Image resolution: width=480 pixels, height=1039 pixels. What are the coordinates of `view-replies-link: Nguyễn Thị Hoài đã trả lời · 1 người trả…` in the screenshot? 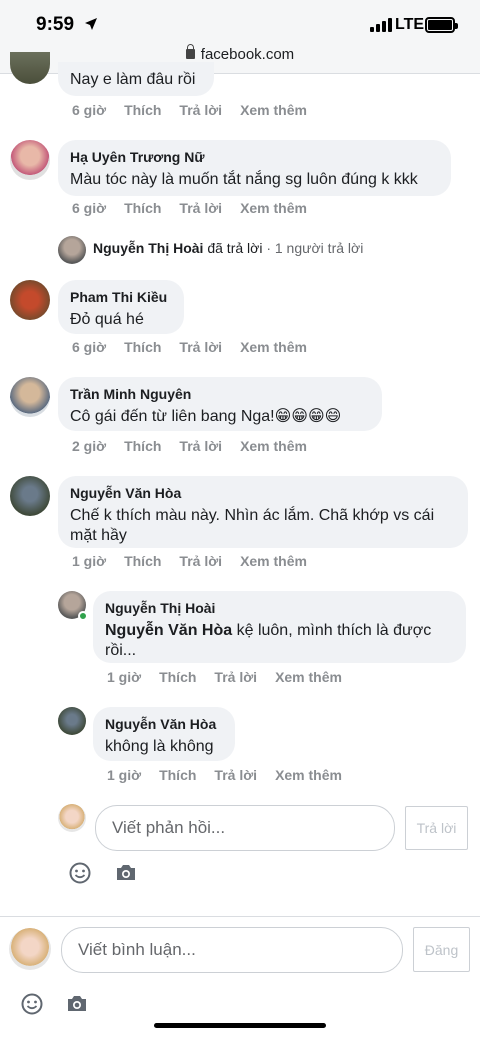 It's located at (228, 248).